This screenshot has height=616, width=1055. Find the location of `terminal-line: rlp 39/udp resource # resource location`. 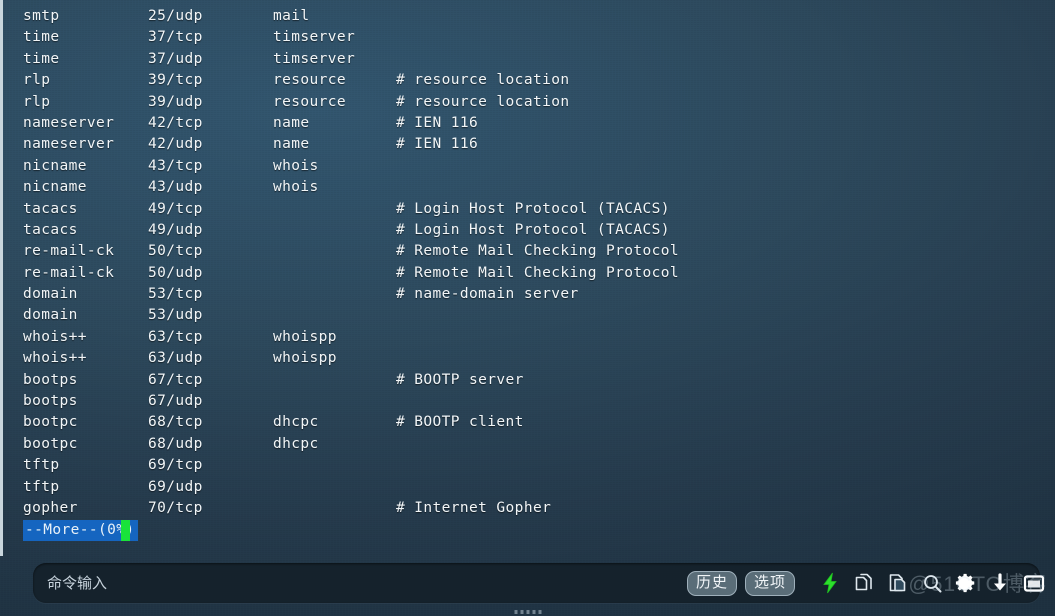

terminal-line: rlp 39/udp resource # resource location is located at coordinates (529, 102).